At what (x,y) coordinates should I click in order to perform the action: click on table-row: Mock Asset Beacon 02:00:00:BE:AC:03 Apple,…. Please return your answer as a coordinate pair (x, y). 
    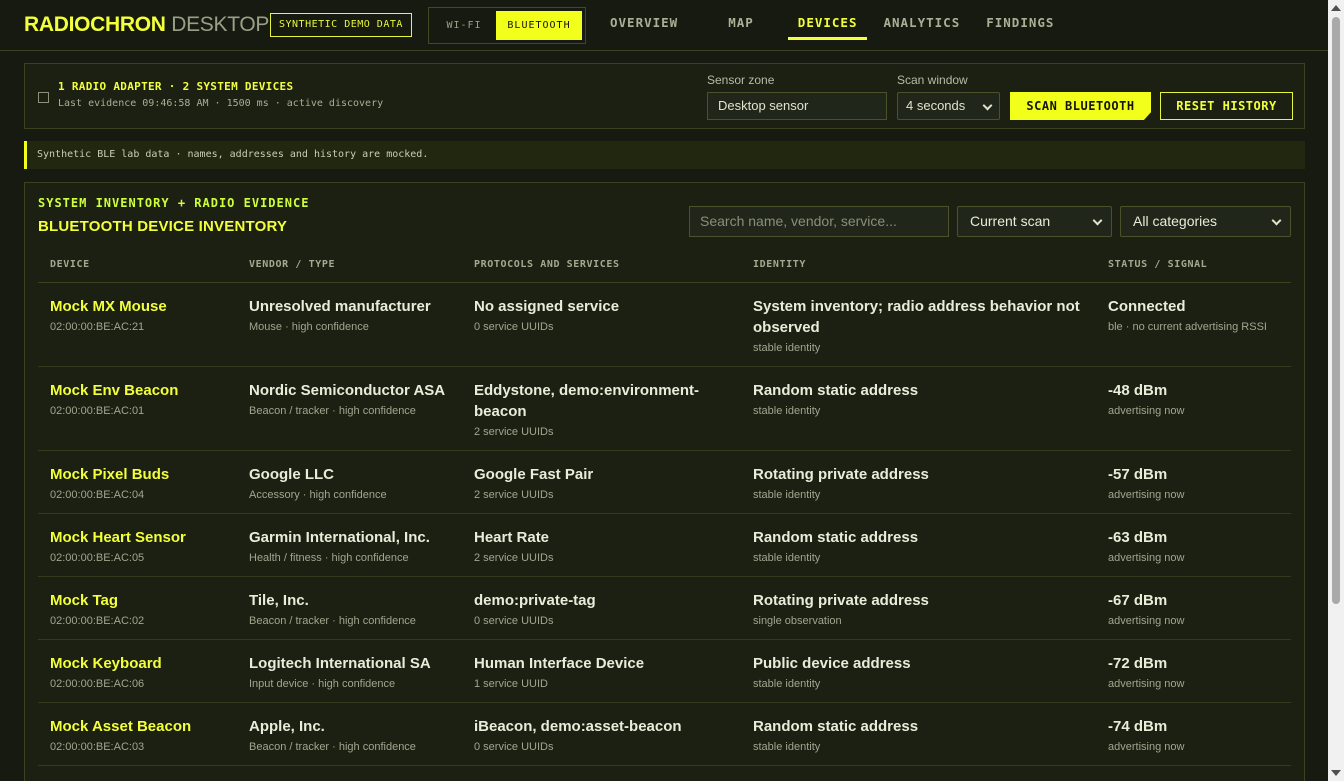
    Looking at the image, I should click on (664, 734).